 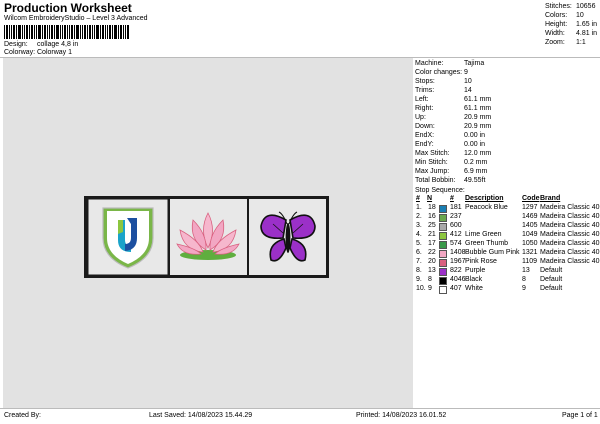 I want to click on stop-row-n: 16, so click(x=432, y=216).